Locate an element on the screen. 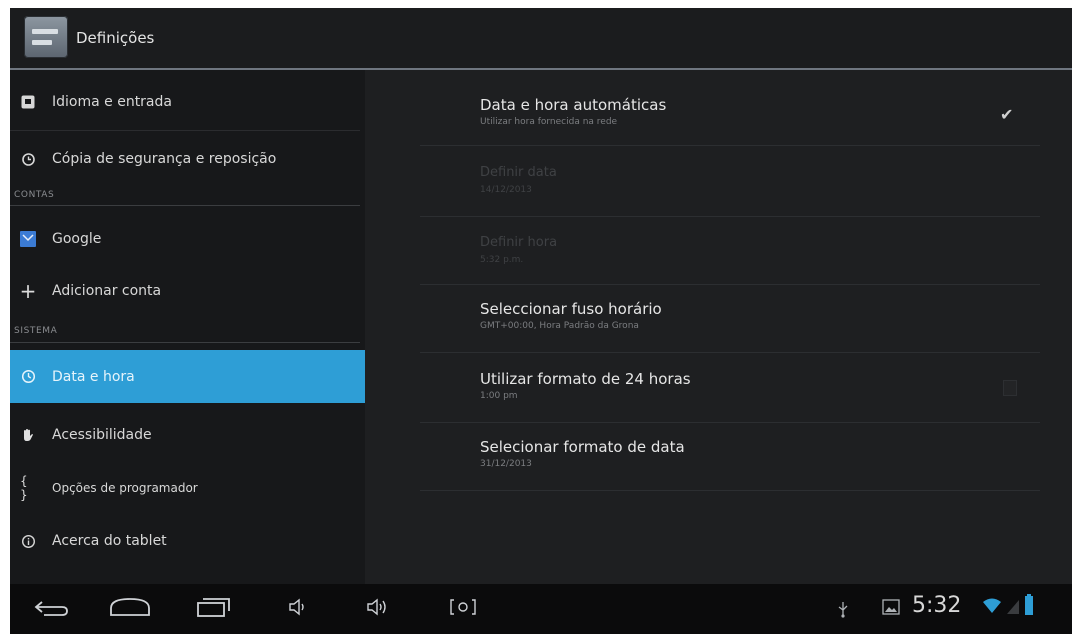  google-icon is located at coordinates (28, 239).